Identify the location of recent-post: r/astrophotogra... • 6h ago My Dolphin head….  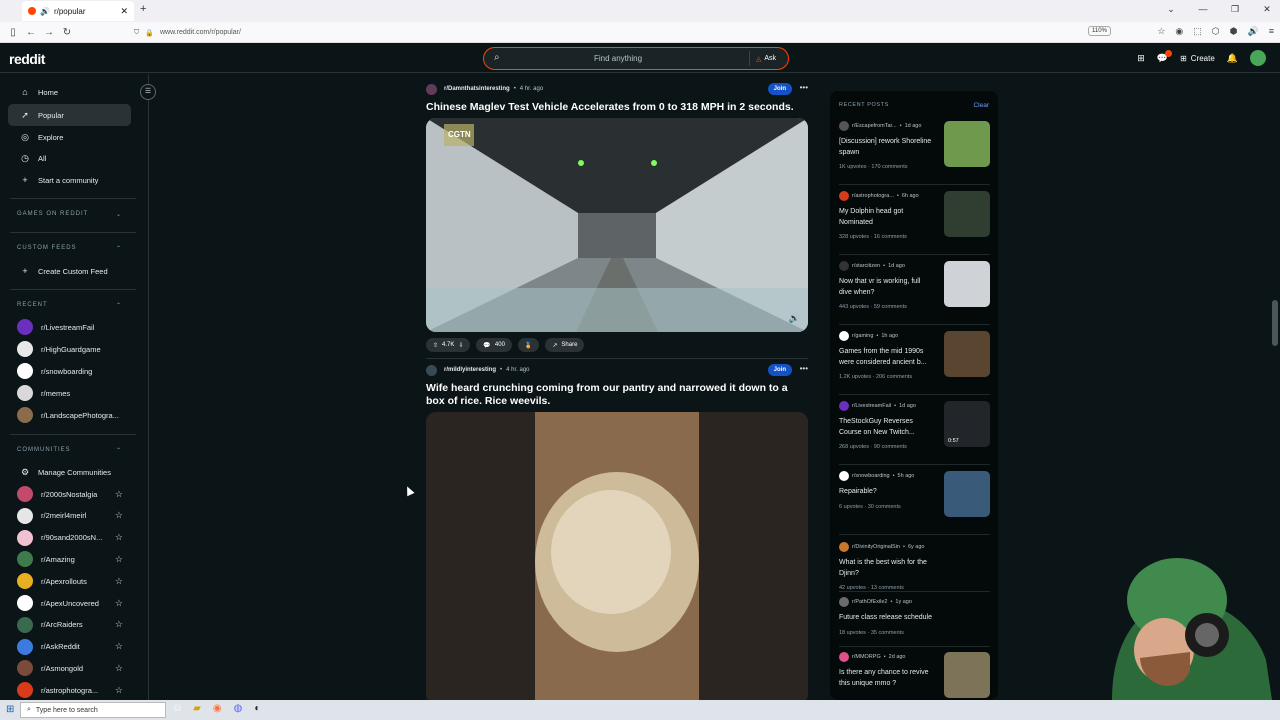
(914, 215).